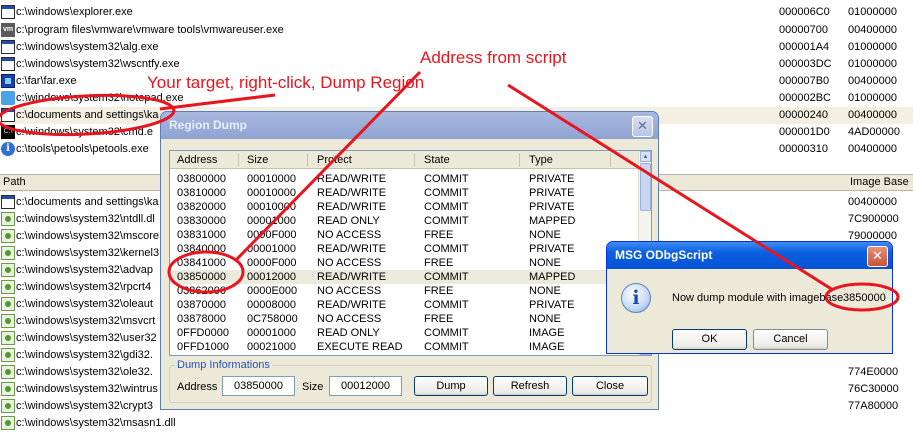  Describe the element at coordinates (217, 102) in the screenshot. I see `annotation-arrow-target` at that location.